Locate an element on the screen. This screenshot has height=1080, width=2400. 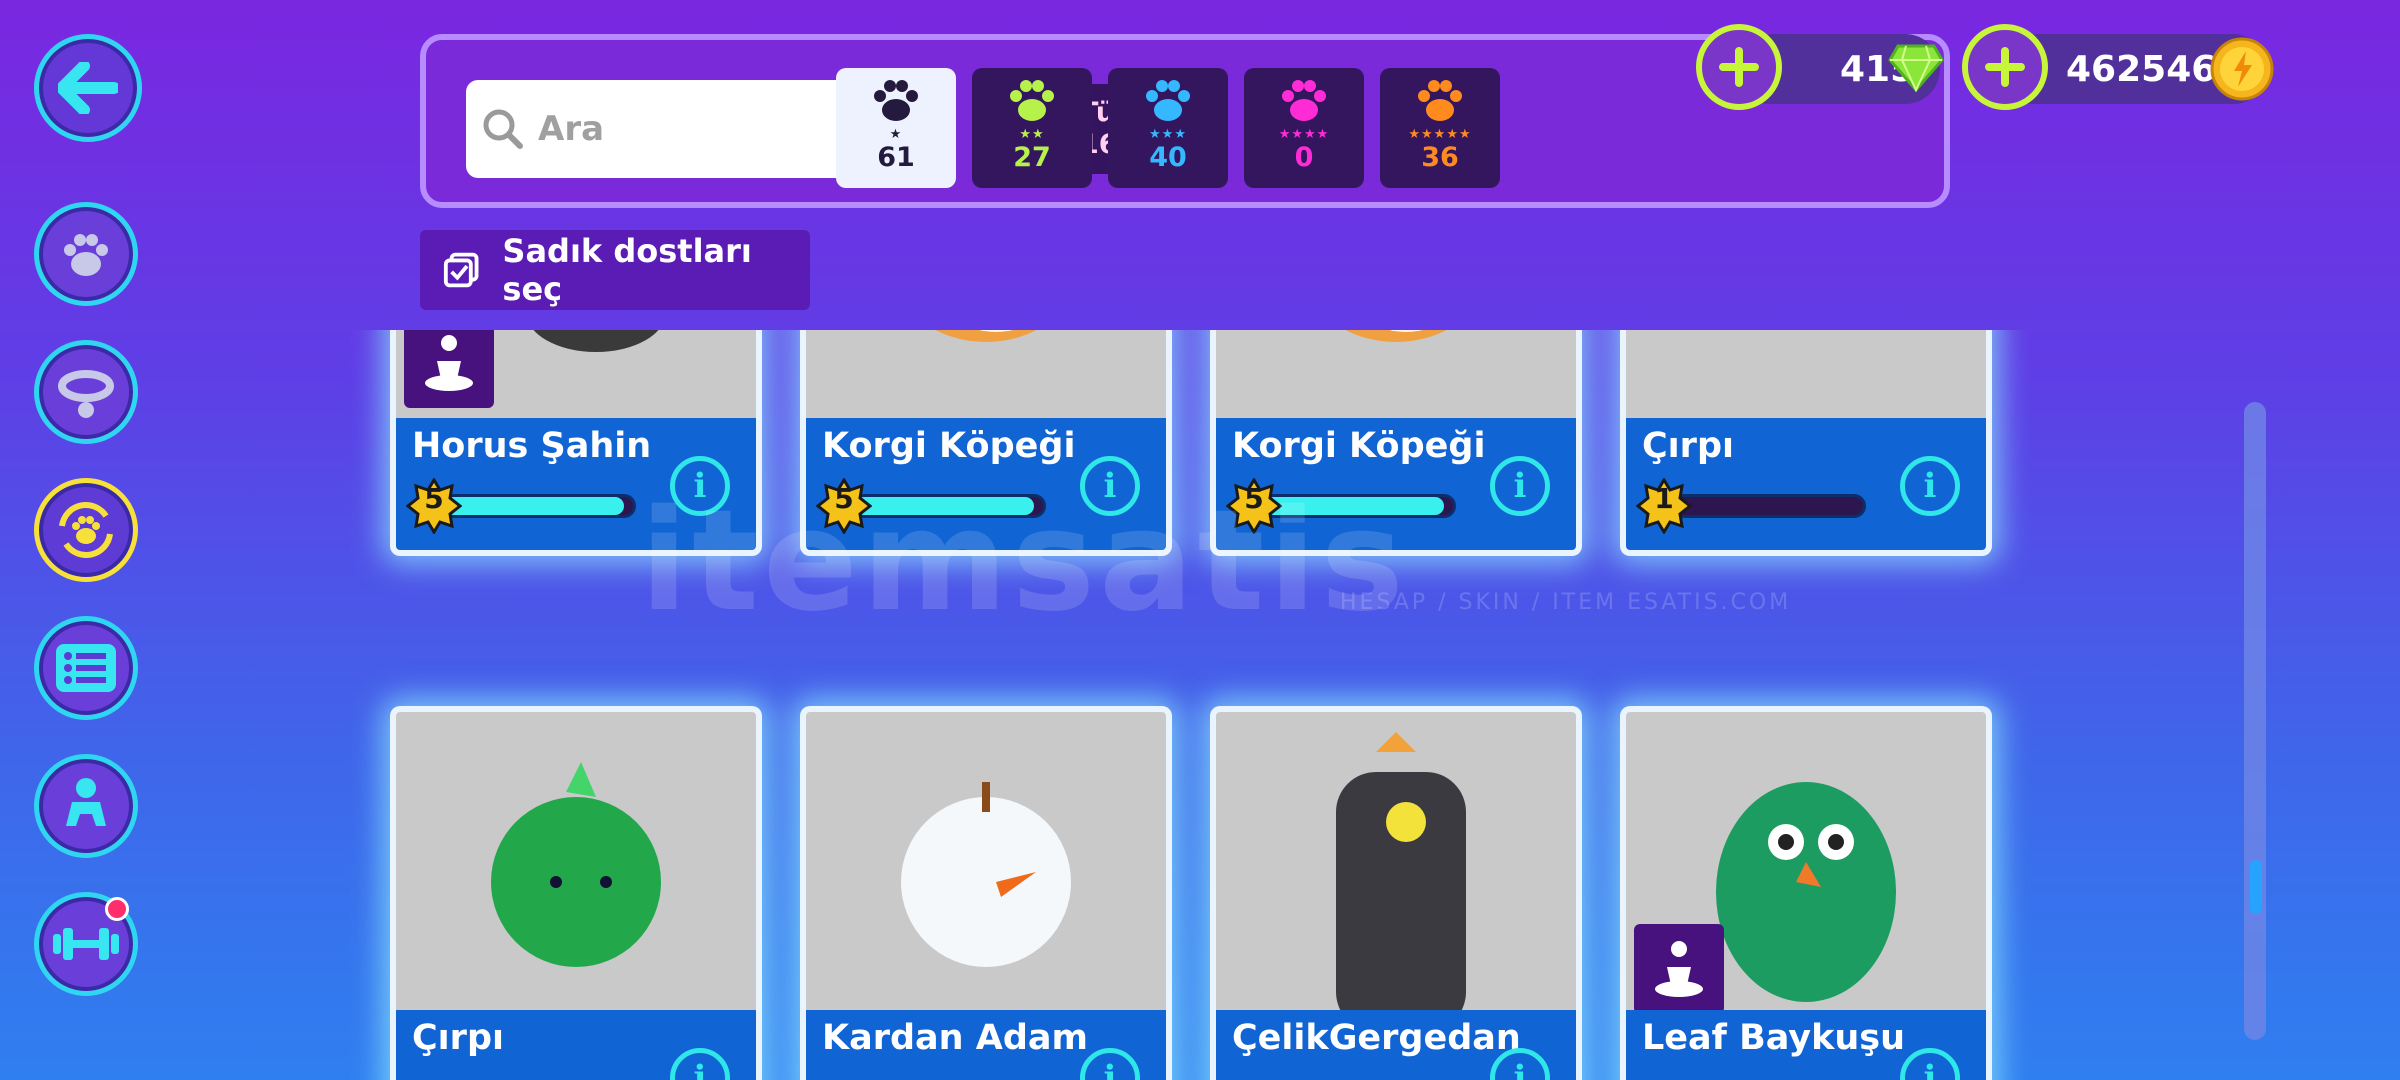
pet-card: Çırpı i 1 is located at coordinates (1806, 443).